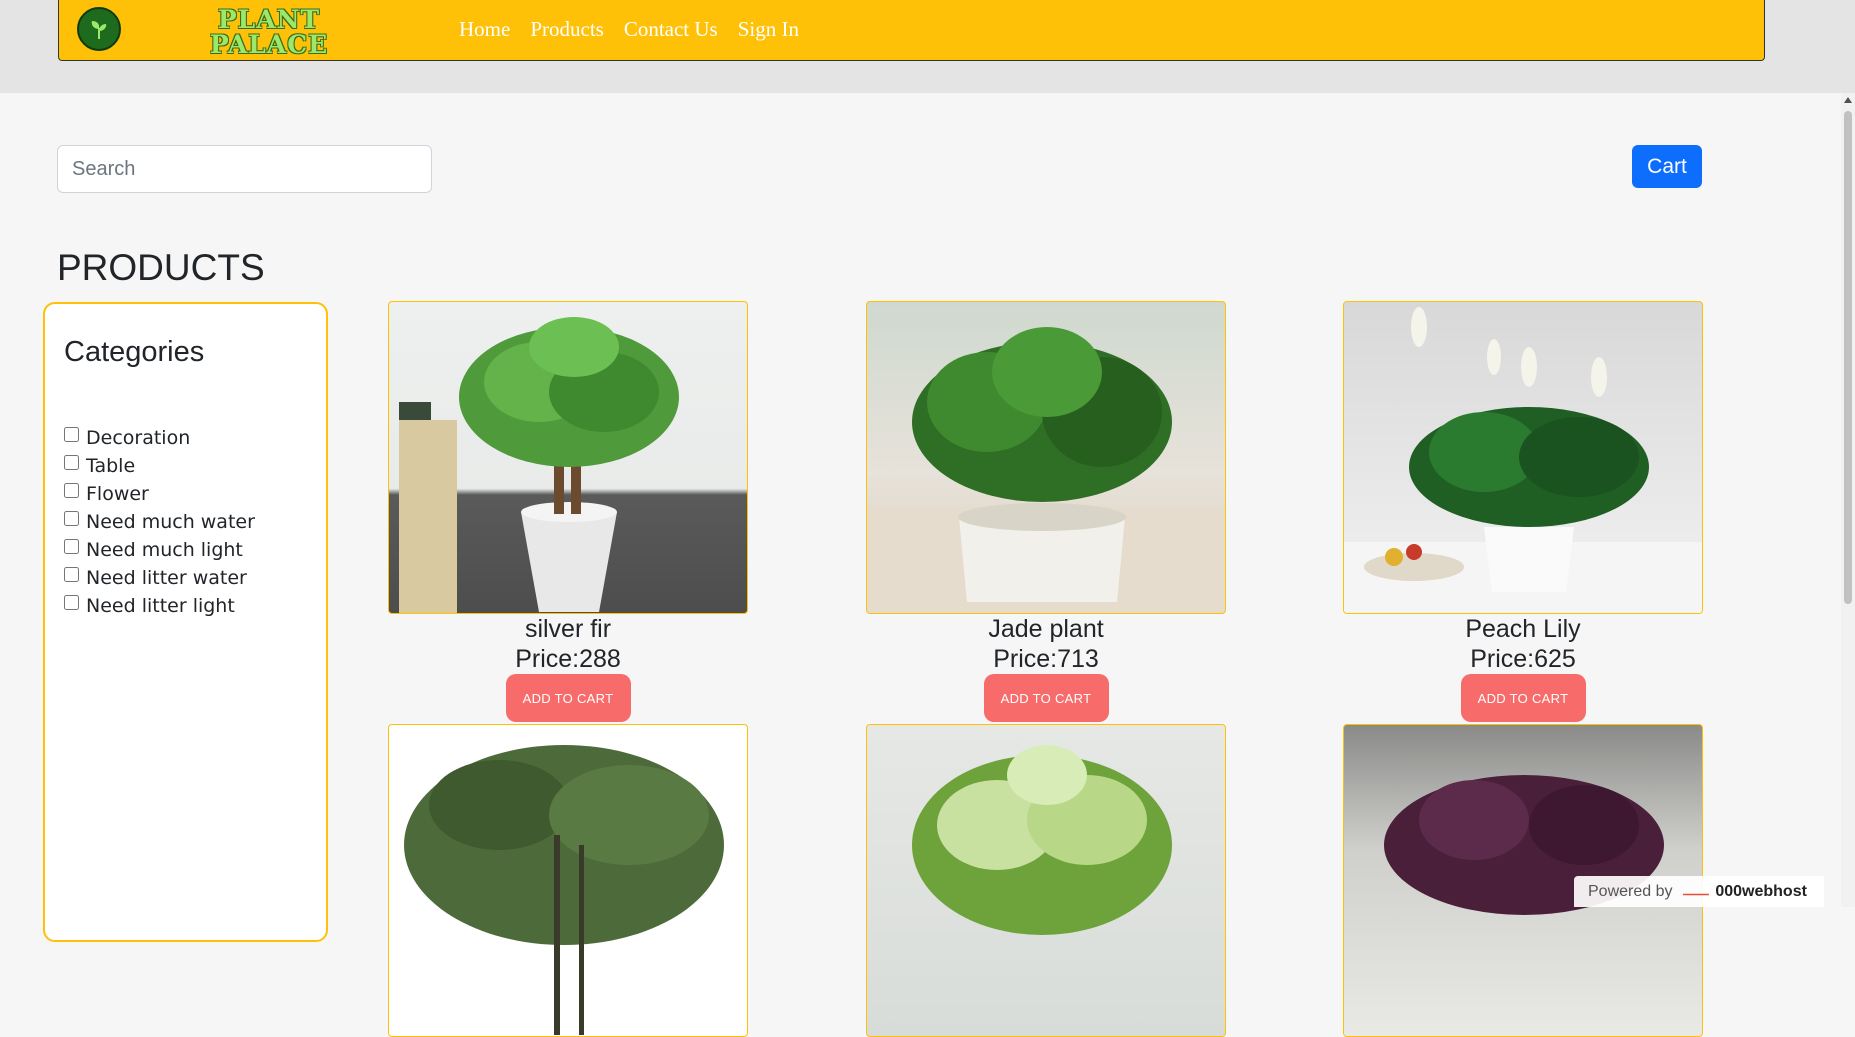 Image resolution: width=1855 pixels, height=1037 pixels. What do you see at coordinates (269, 44) in the screenshot?
I see `brand-line-2: PALACE` at bounding box center [269, 44].